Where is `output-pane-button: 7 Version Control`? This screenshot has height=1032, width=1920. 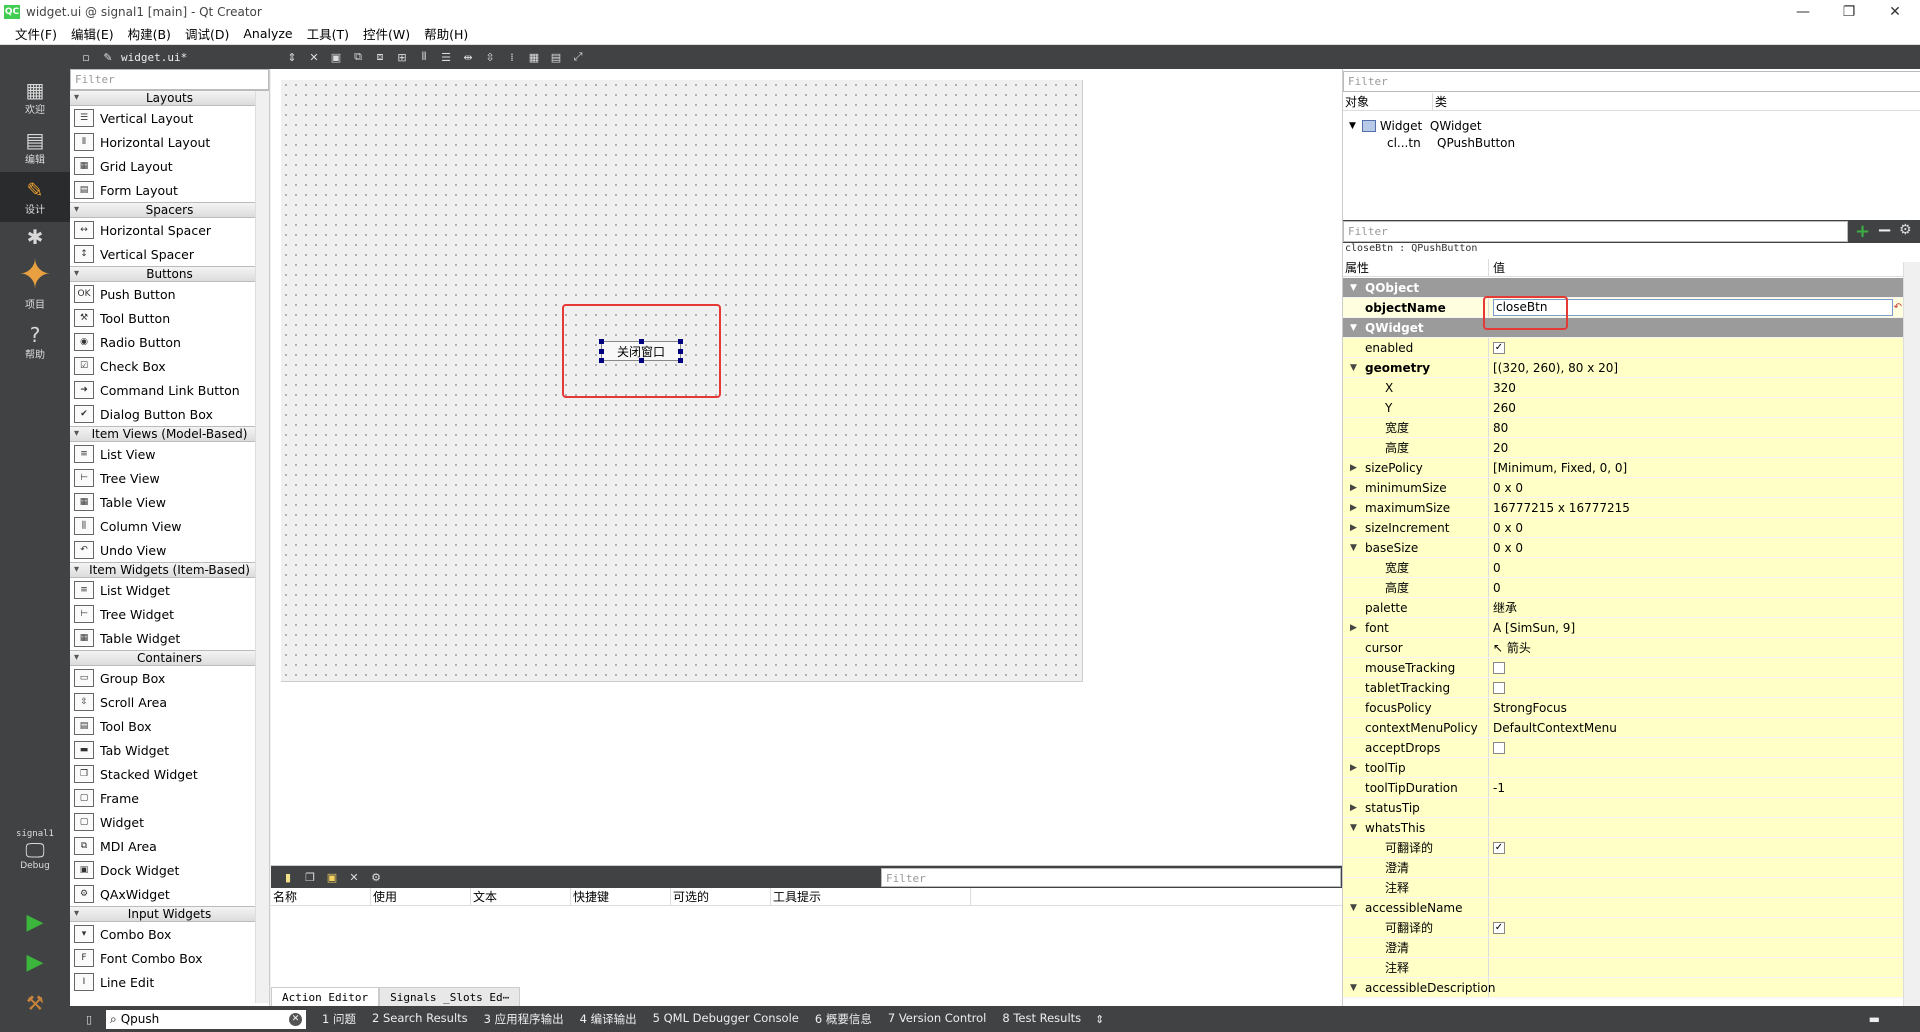
output-pane-button: 7 Version Control is located at coordinates (937, 1019).